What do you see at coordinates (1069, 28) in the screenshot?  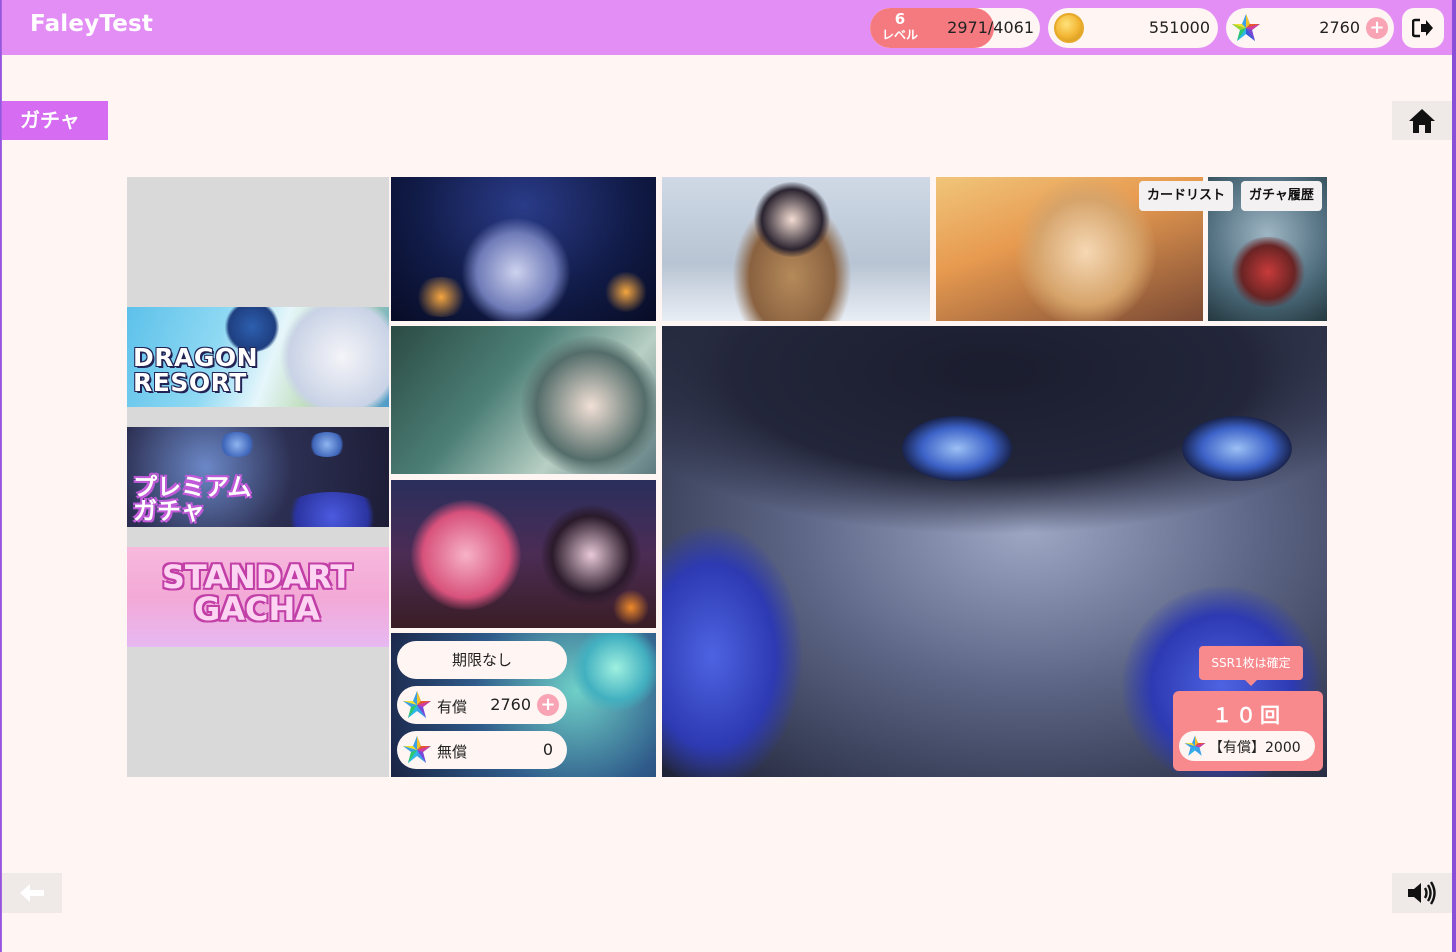 I see `gold-coin-icon` at bounding box center [1069, 28].